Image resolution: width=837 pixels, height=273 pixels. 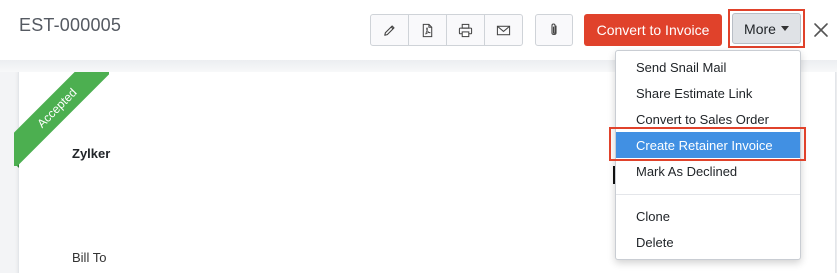 I want to click on mail-icon, so click(x=503, y=30).